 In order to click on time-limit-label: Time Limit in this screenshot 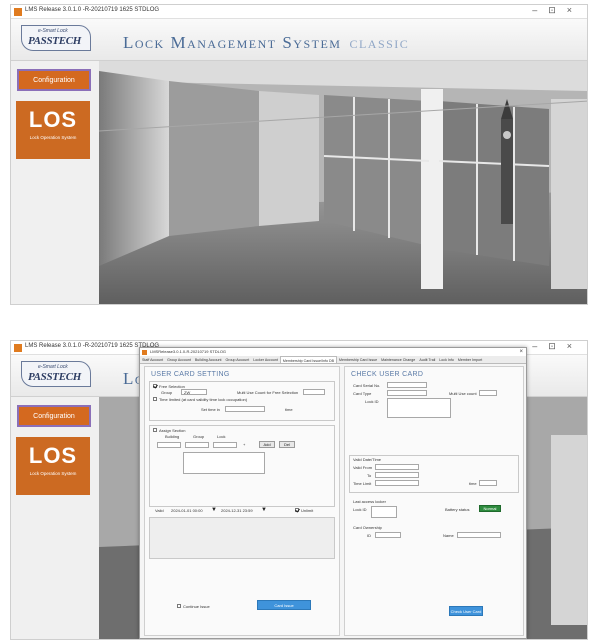, I will do `click(362, 483)`.